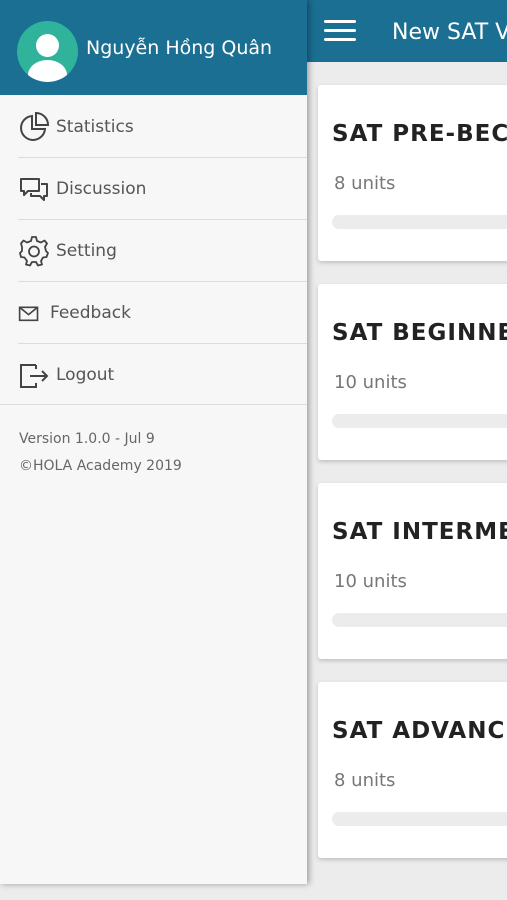 This screenshot has height=900, width=507. I want to click on drawer-header: Nguyễn Hồng Quân, so click(153, 47).